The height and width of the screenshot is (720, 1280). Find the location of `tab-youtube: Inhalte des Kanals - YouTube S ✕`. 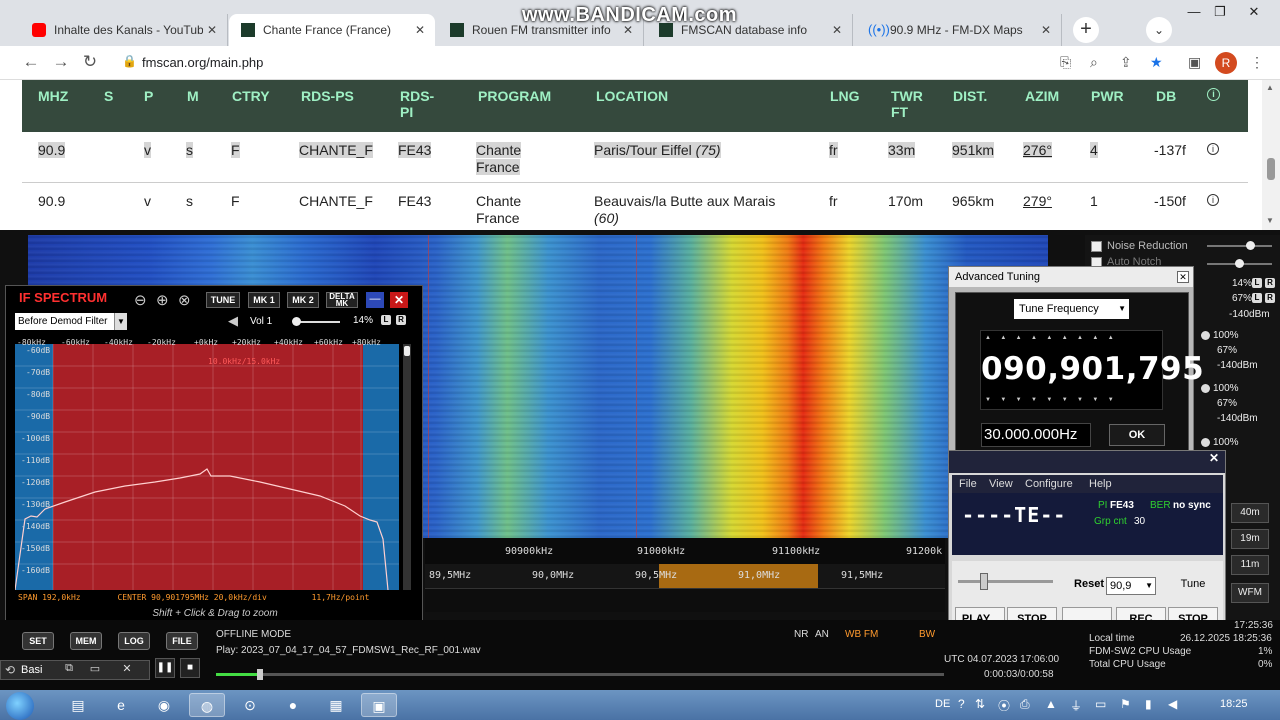

tab-youtube: Inhalte des Kanals - YouTube S ✕ is located at coordinates (124, 30).